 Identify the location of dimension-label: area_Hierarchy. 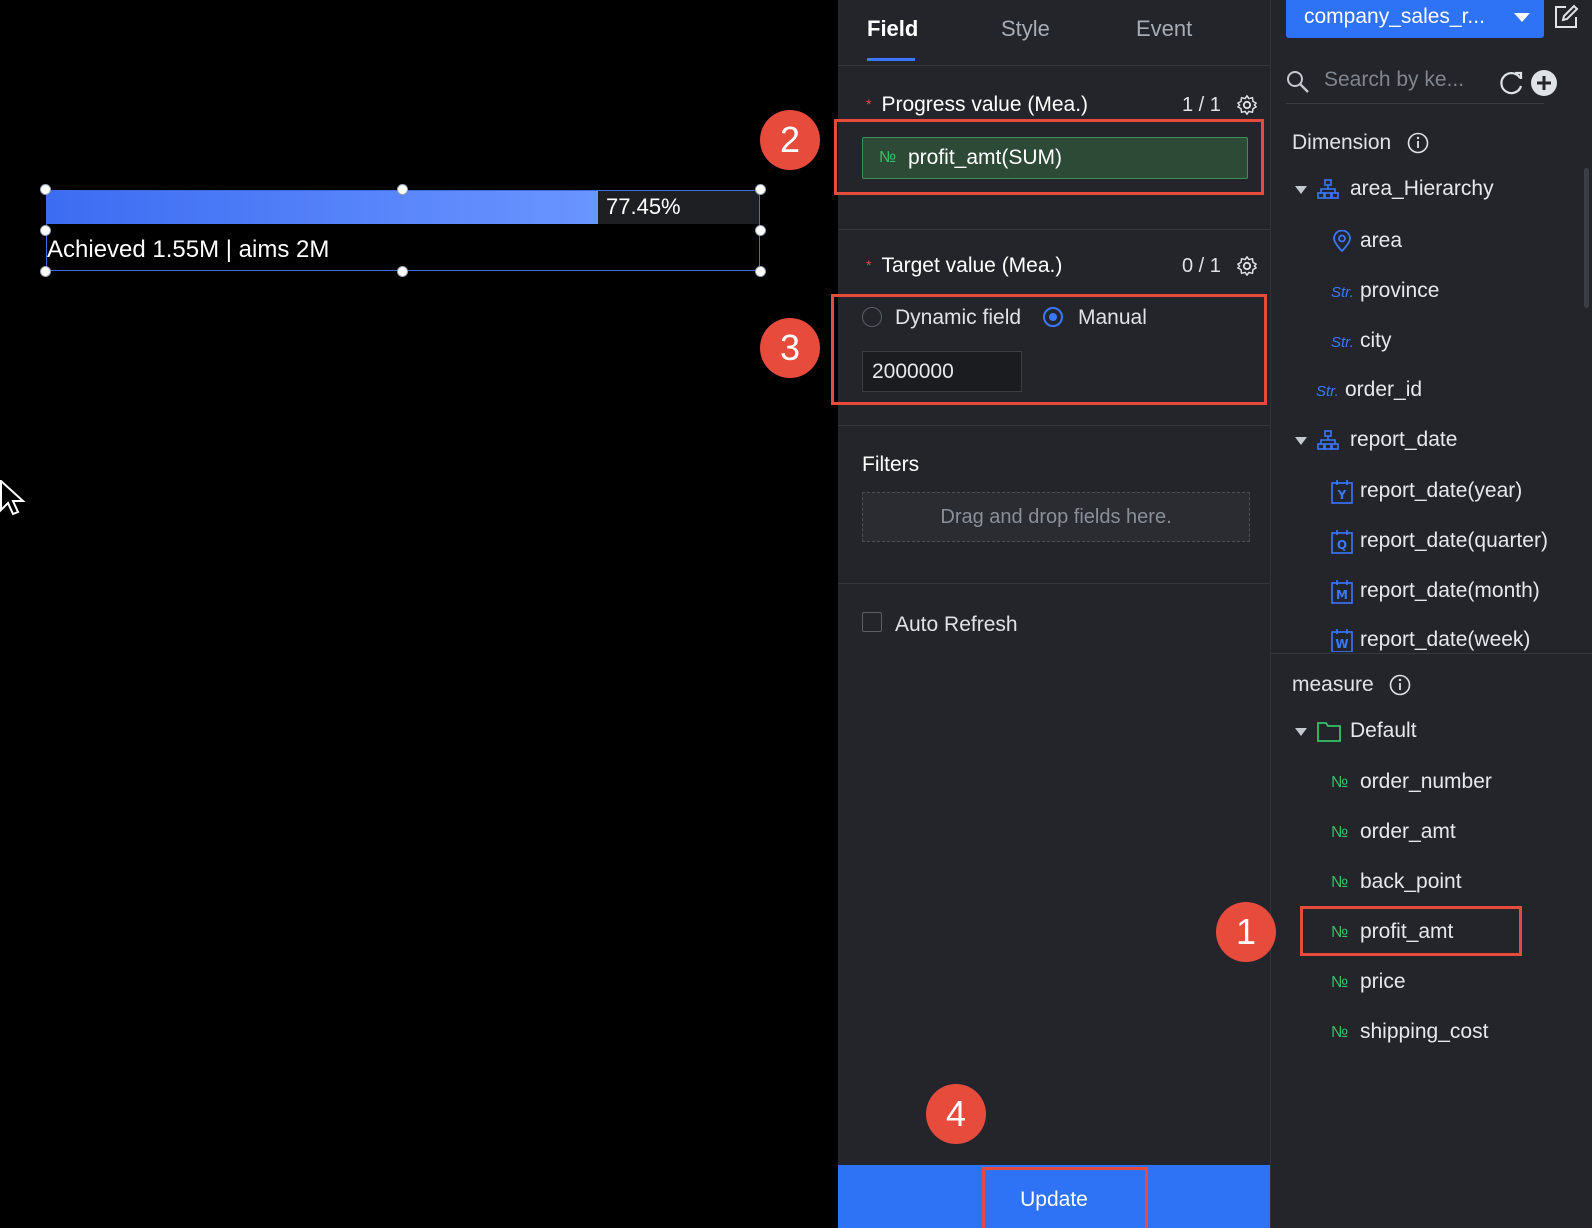
(1422, 188).